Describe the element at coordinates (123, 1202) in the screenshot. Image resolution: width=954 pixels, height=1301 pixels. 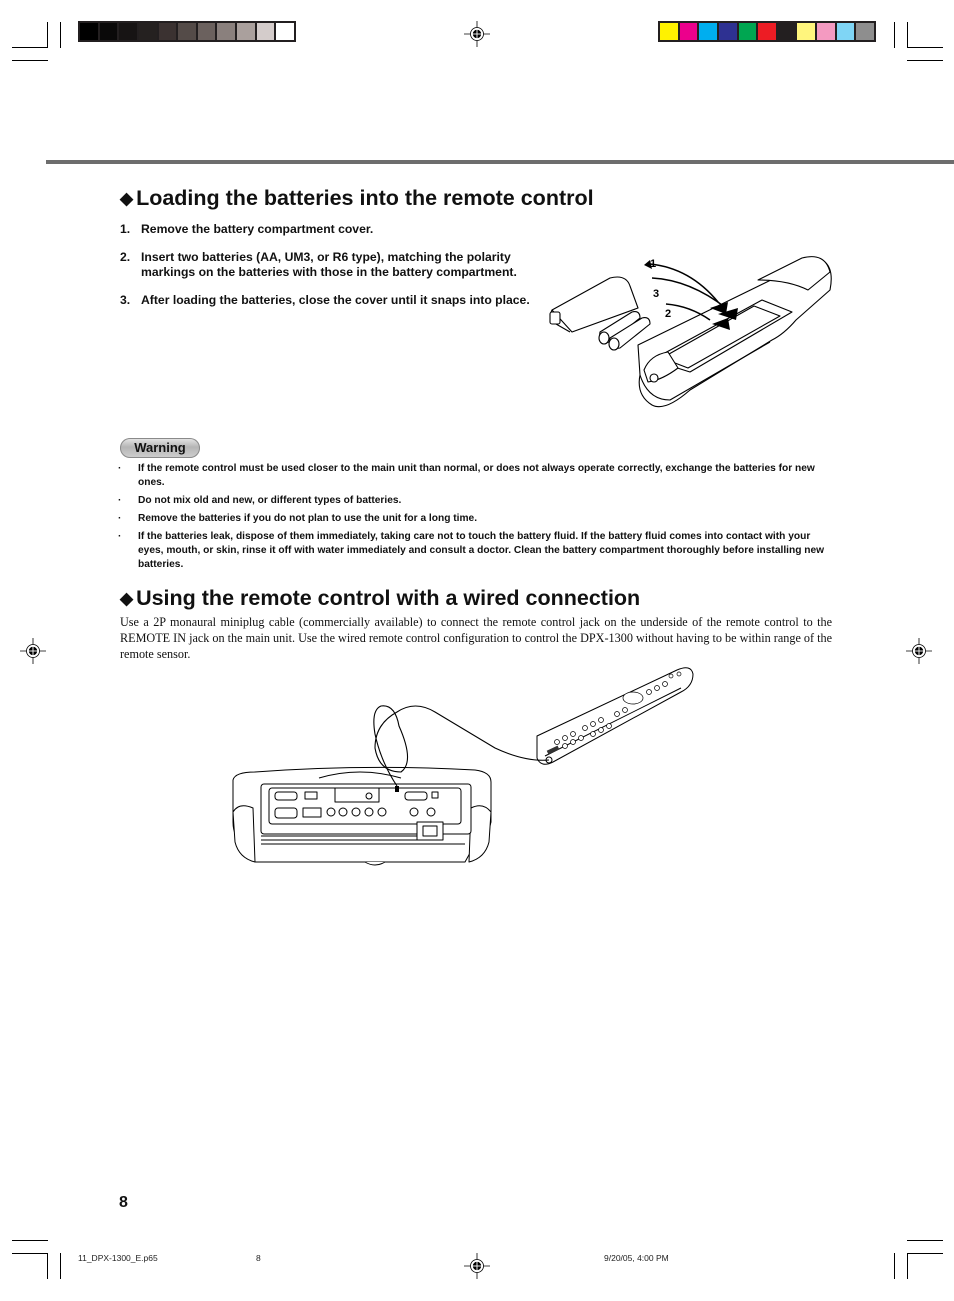
I see `page-number: 8` at that location.